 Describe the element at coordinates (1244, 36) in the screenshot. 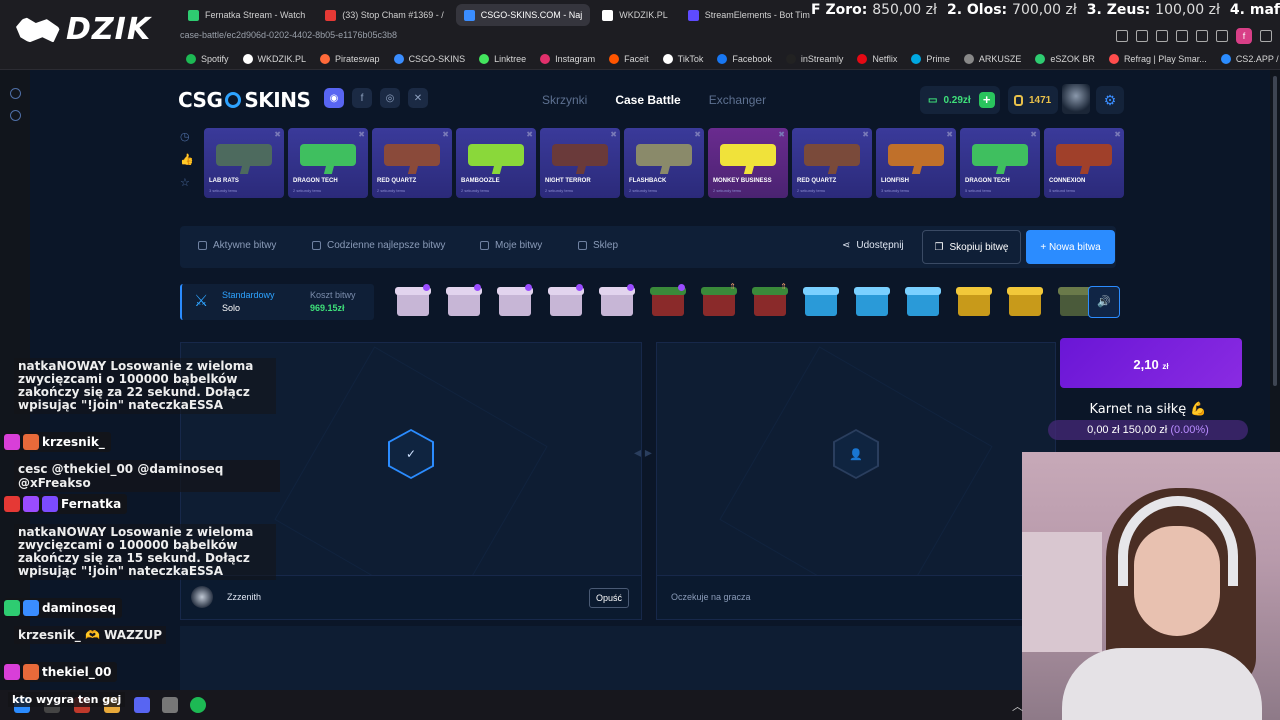

I see `profile-icon: f` at that location.